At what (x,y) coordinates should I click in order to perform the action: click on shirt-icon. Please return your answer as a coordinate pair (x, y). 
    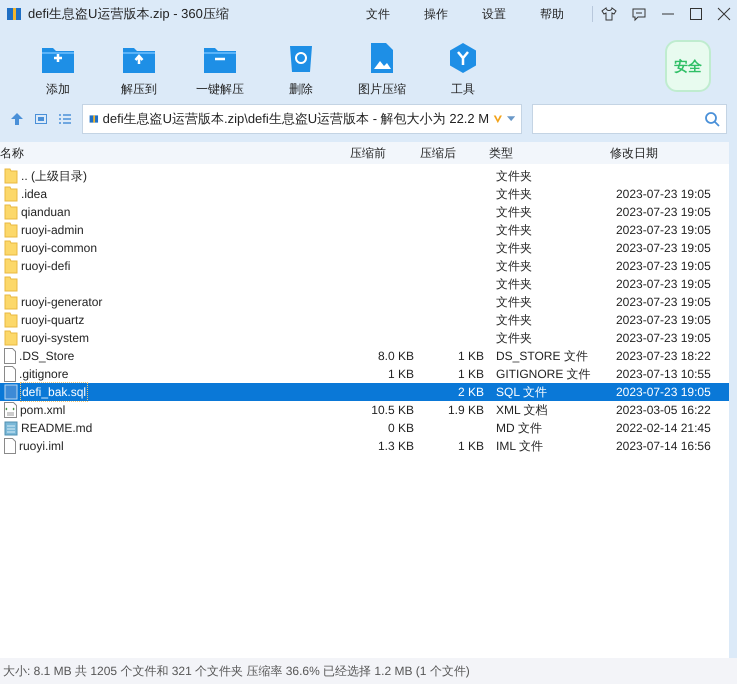
    Looking at the image, I should click on (609, 14).